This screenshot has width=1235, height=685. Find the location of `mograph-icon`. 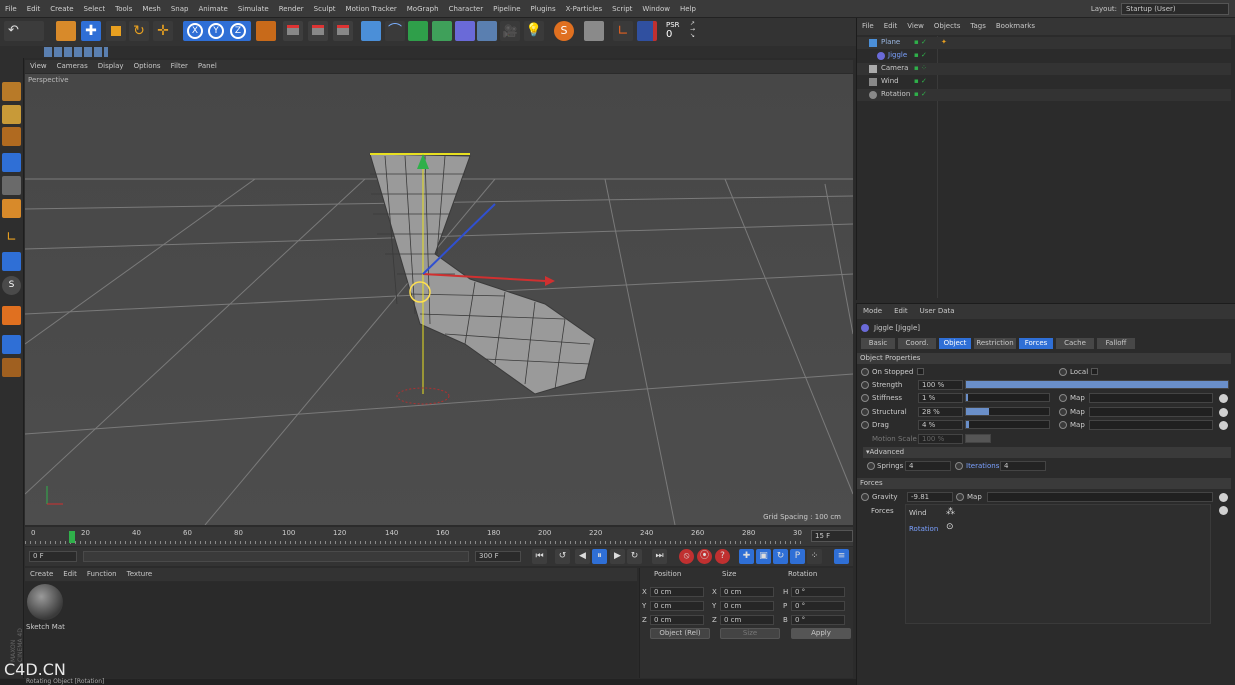

mograph-icon is located at coordinates (442, 31).